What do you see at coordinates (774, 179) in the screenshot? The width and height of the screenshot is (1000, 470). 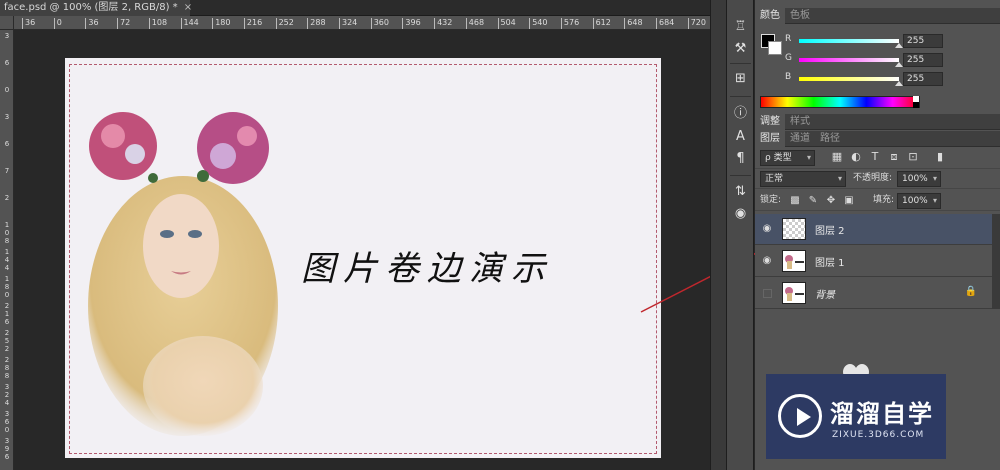 I see `blend-mode-value: 正常` at bounding box center [774, 179].